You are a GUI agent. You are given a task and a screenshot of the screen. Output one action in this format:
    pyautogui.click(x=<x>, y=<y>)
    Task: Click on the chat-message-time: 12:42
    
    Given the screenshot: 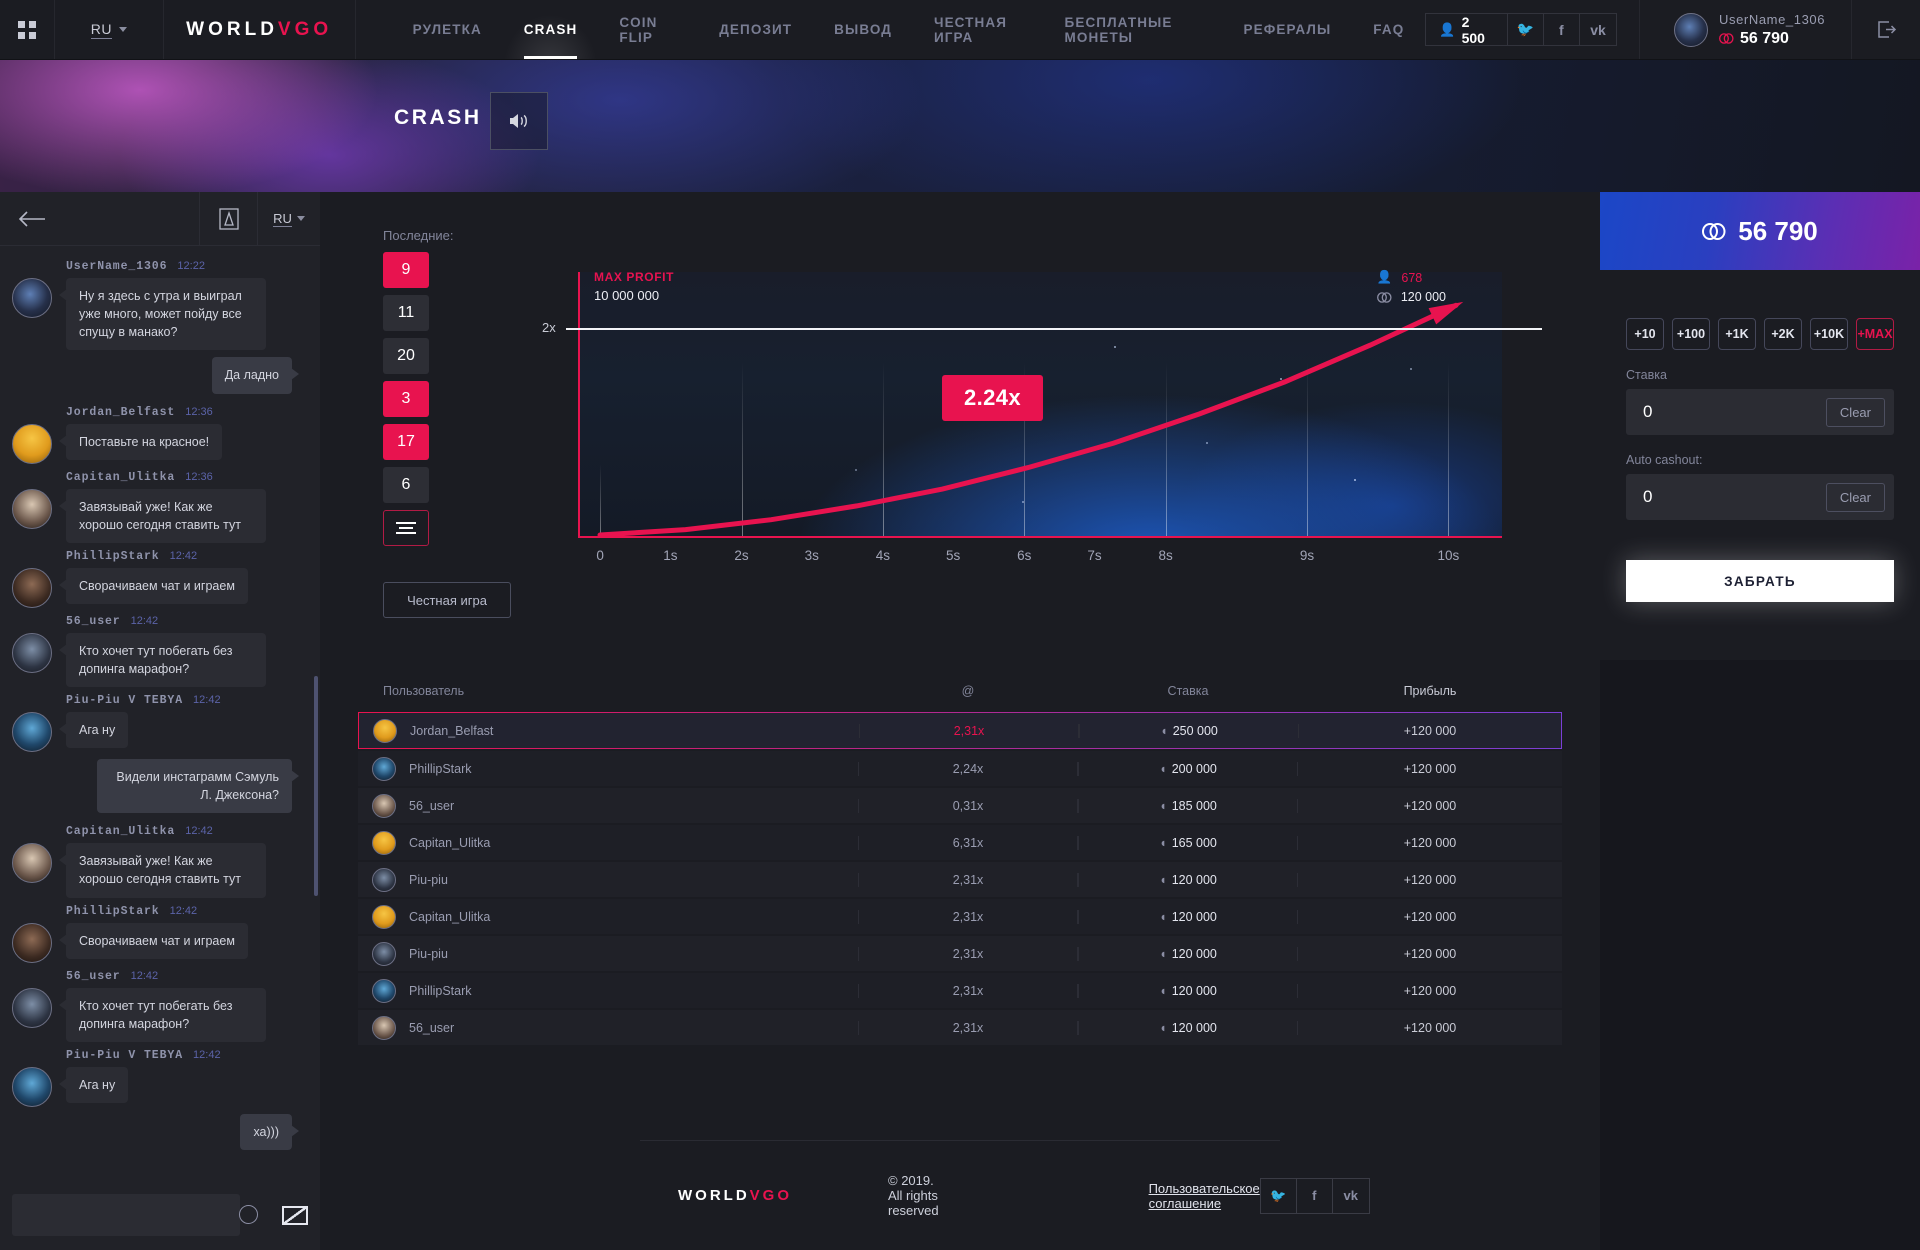 What is the action you would take?
    pyautogui.click(x=144, y=975)
    